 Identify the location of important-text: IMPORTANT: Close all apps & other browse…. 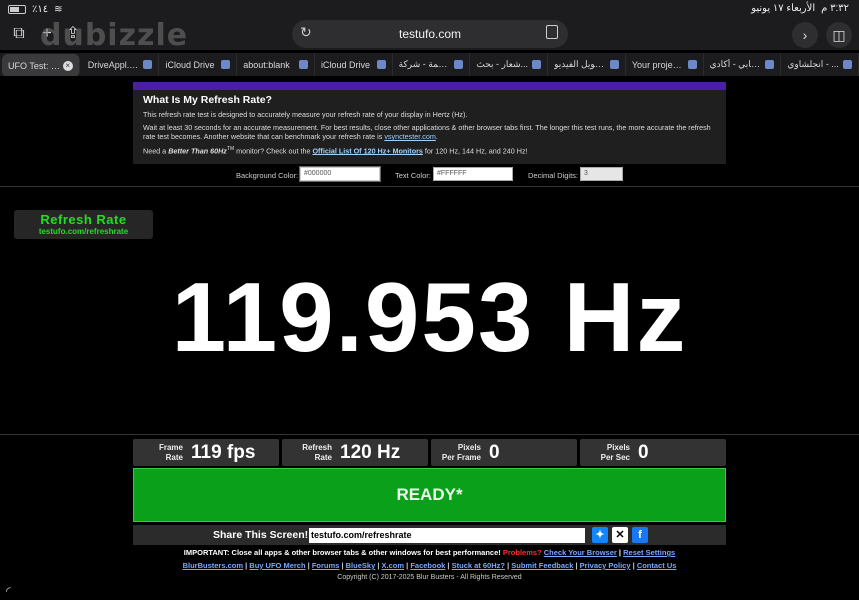
(342, 552).